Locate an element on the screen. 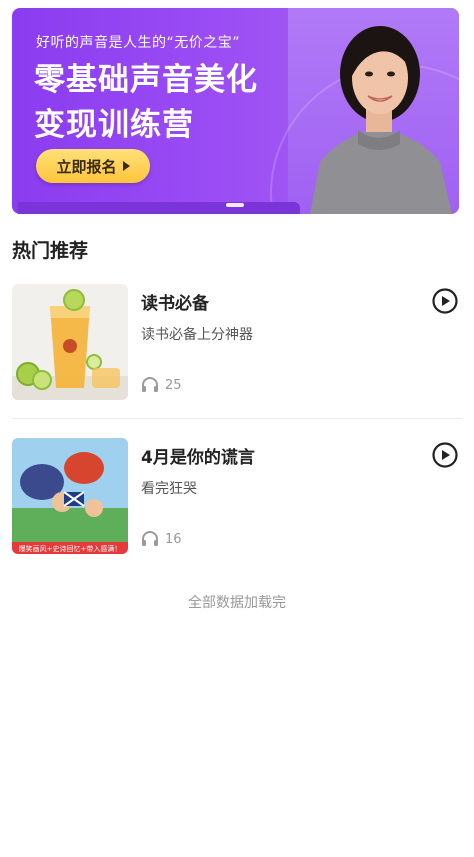 This screenshot has height=857, width=474. cartoon-poster-image: 爆笑画风+史诗回忆+带入感满！ is located at coordinates (70, 496).